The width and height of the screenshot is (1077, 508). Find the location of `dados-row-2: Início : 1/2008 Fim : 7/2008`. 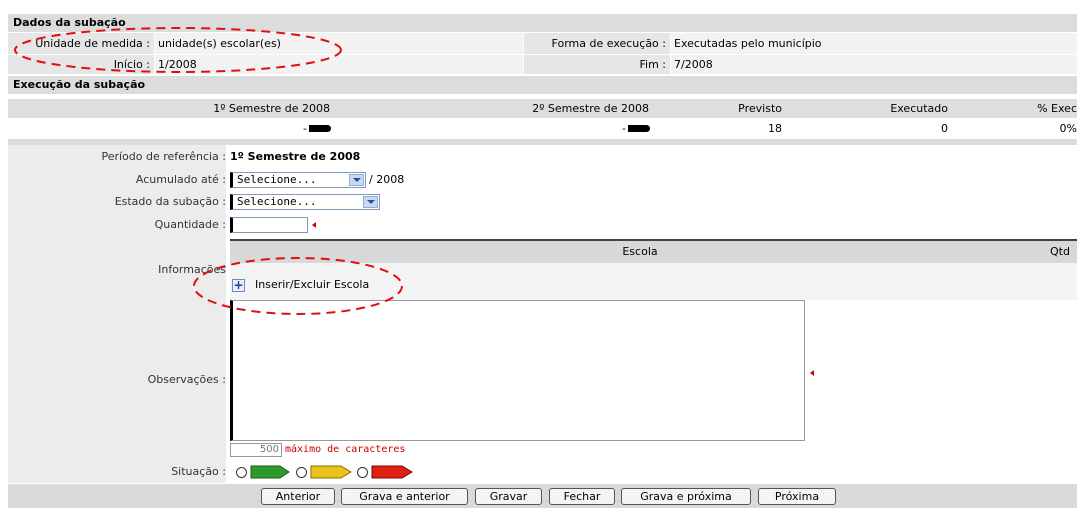

dados-row-2: Início : 1/2008 Fim : 7/2008 is located at coordinates (542, 64).